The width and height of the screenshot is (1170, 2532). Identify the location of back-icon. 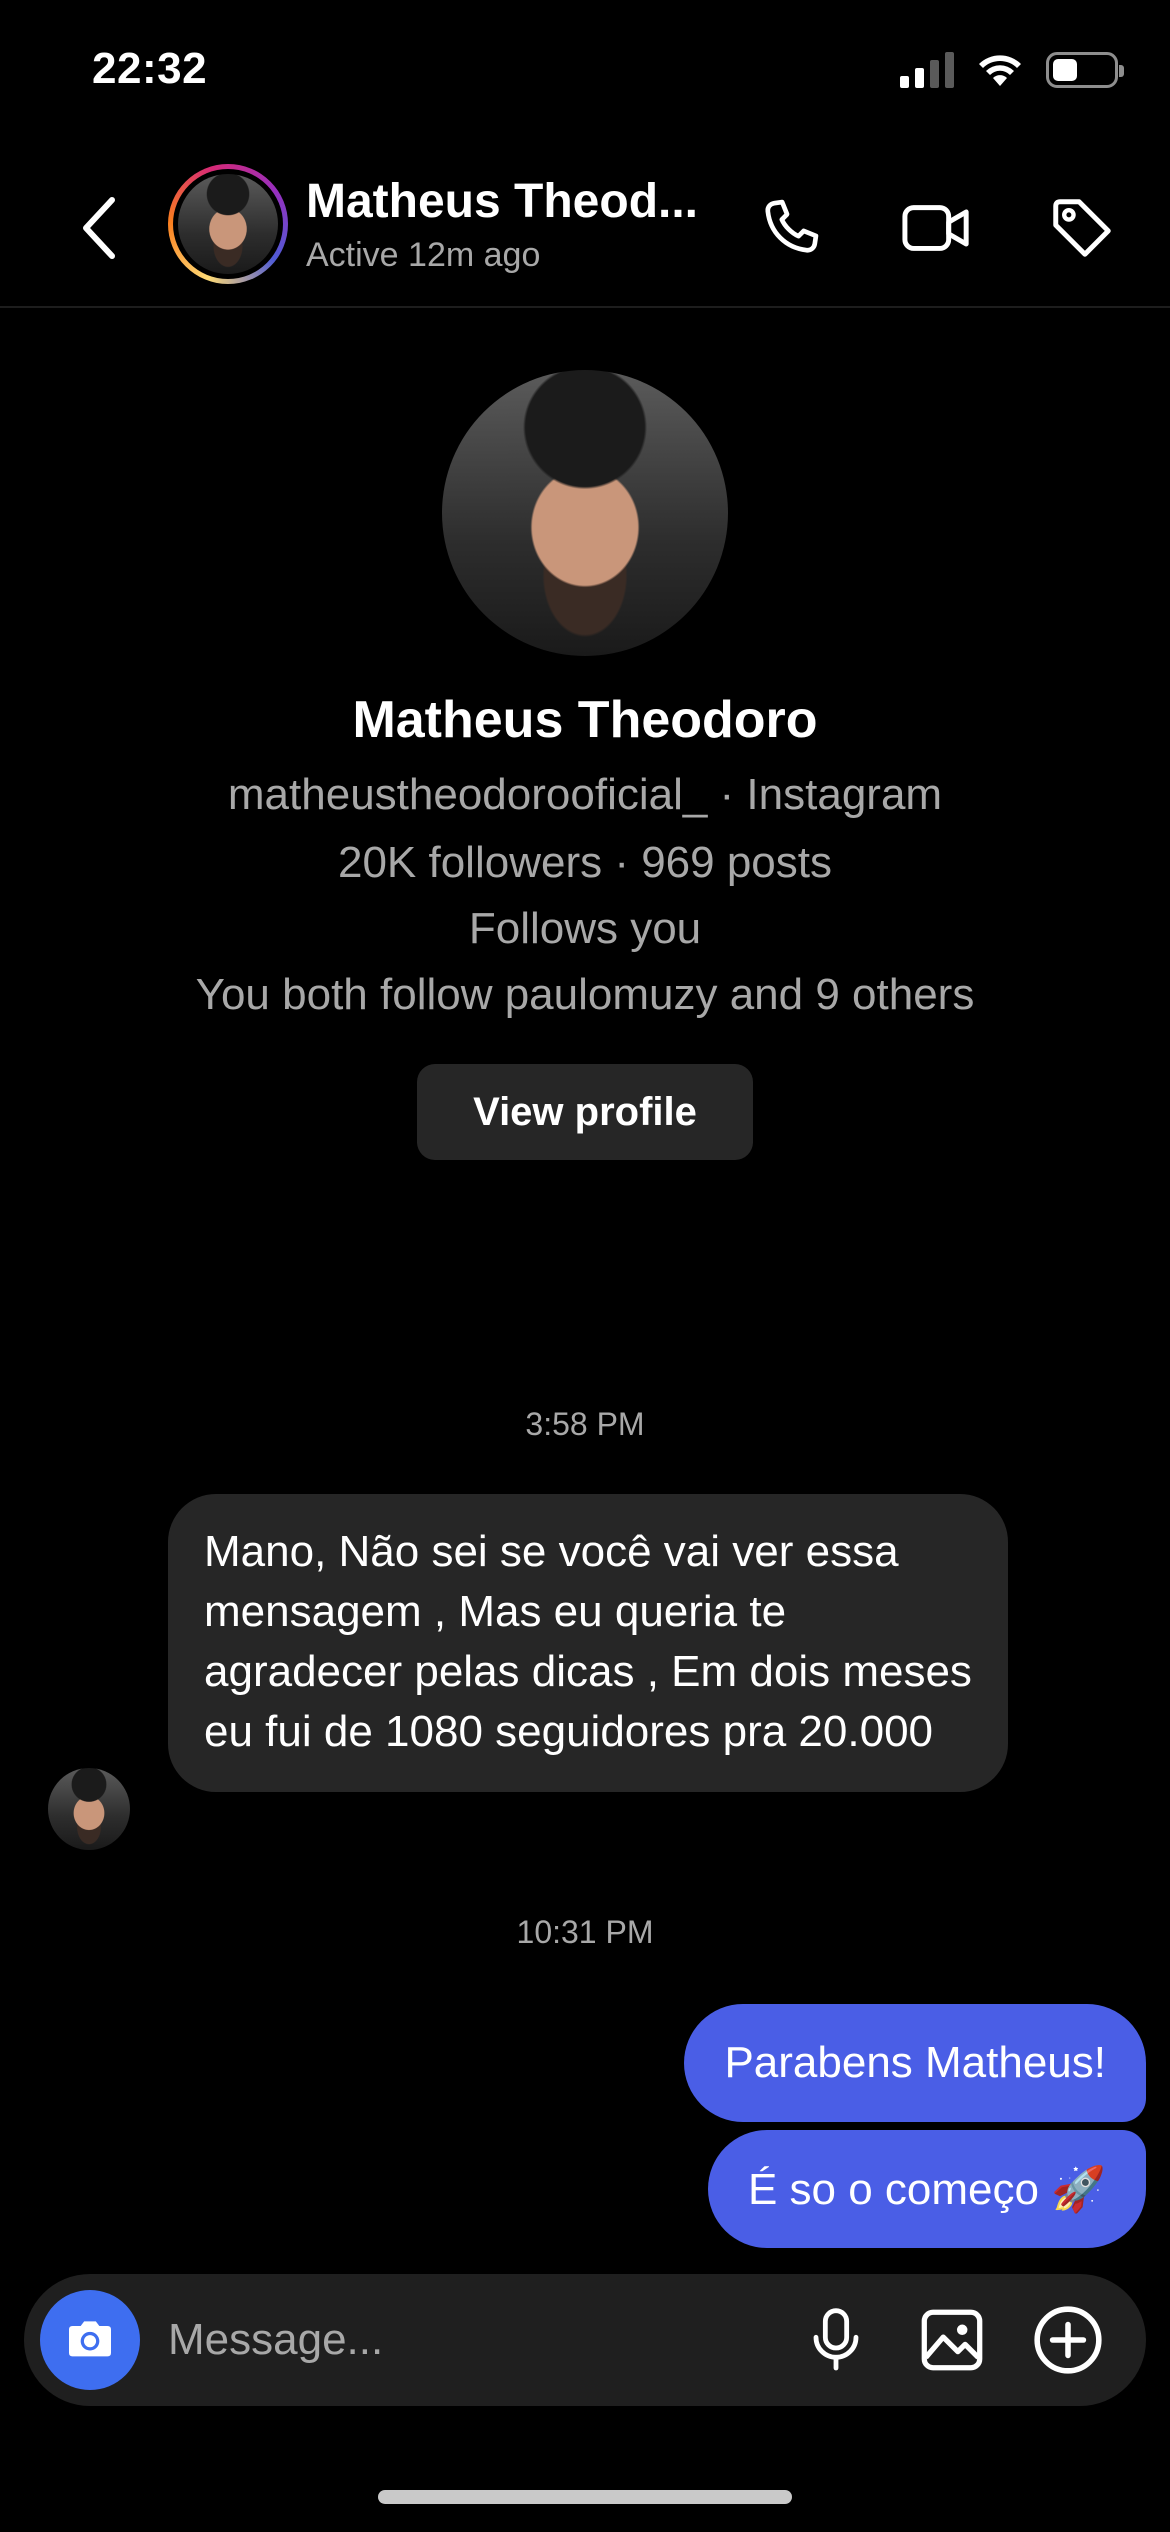
(99, 228).